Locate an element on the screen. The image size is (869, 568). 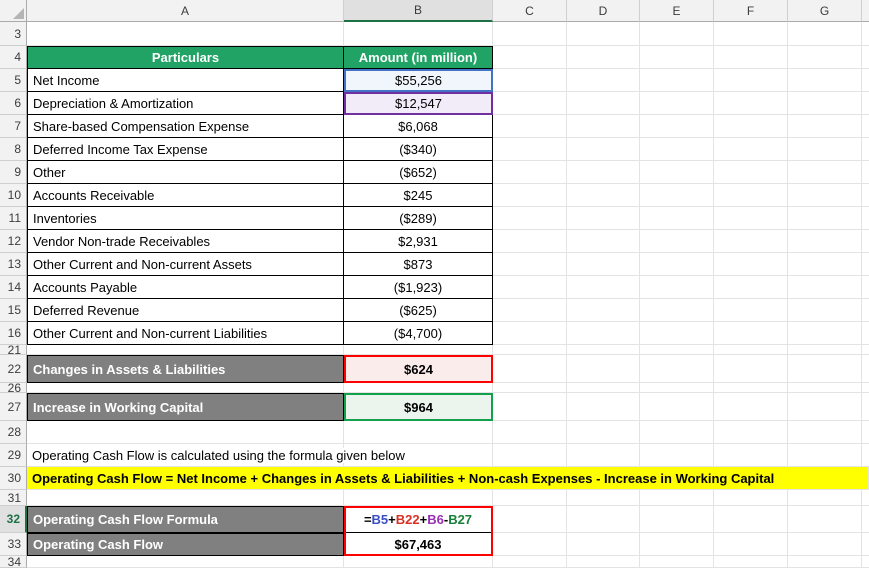
cell-b15-value: ($625) is located at coordinates (418, 310).